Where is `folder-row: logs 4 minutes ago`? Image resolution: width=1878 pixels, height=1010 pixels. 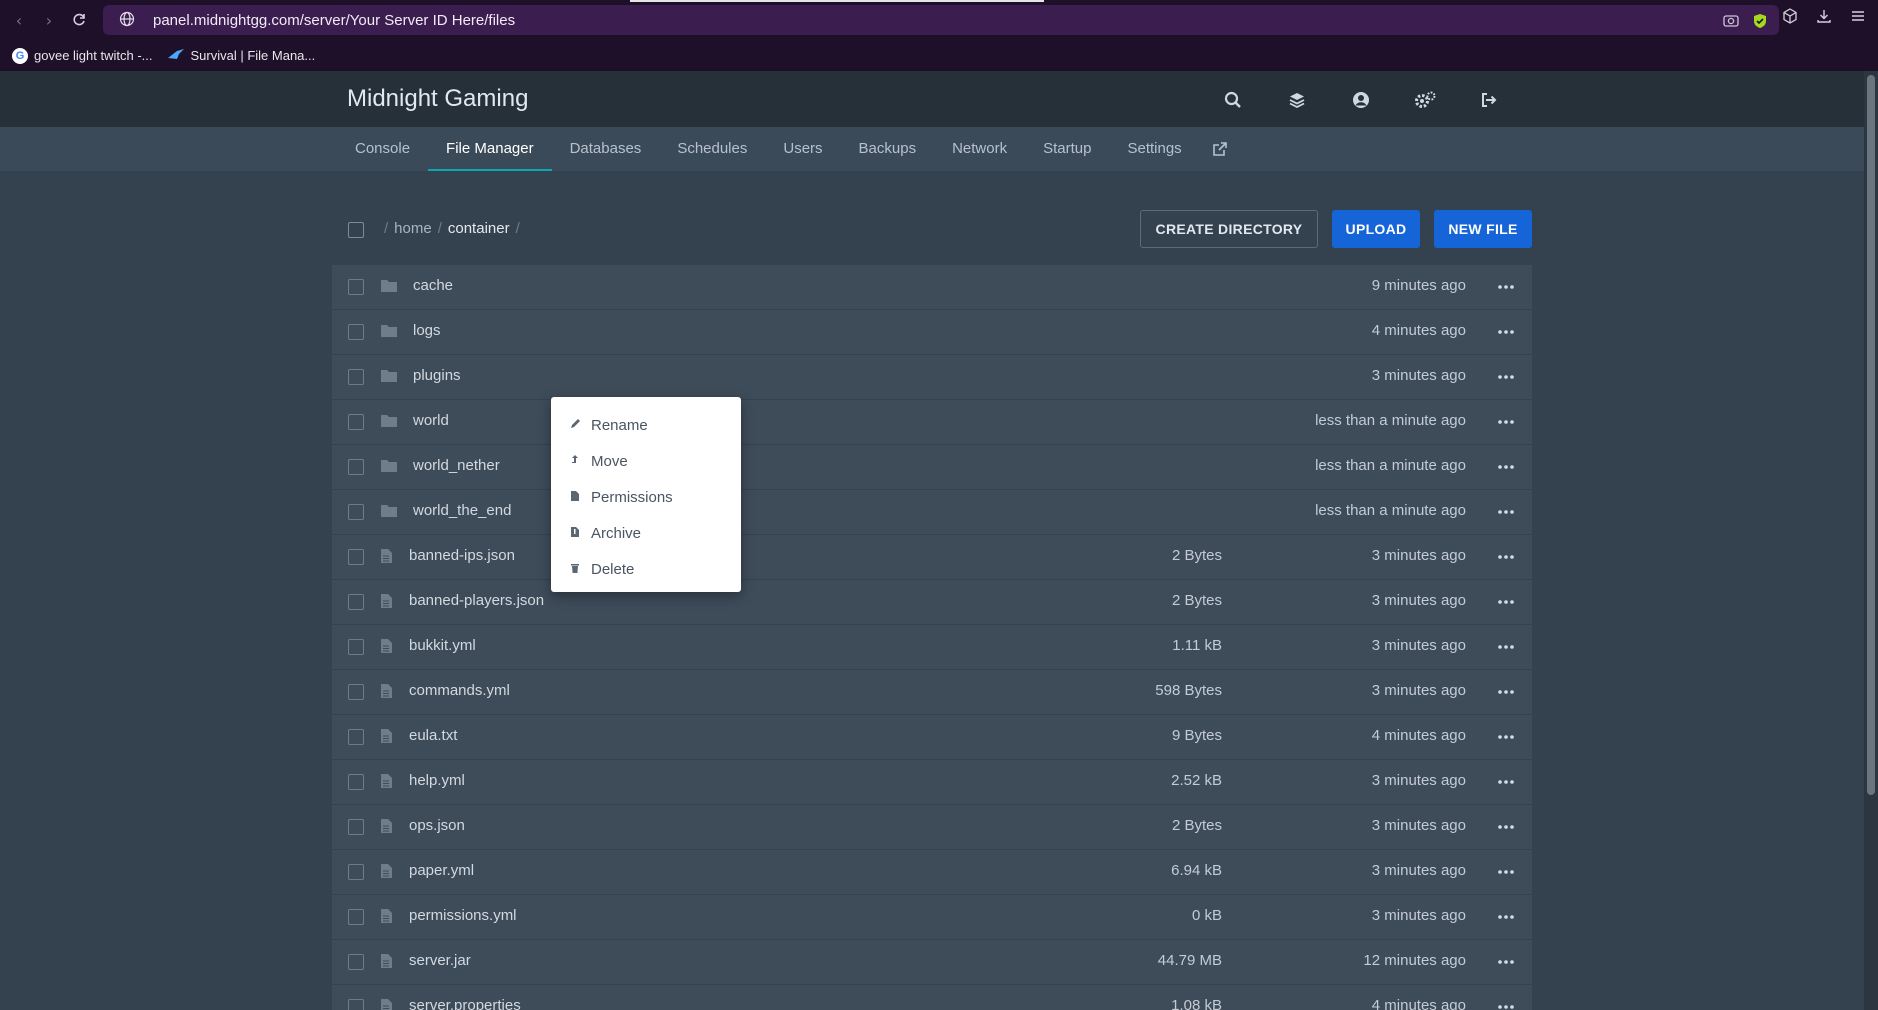 folder-row: logs 4 minutes ago is located at coordinates (932, 332).